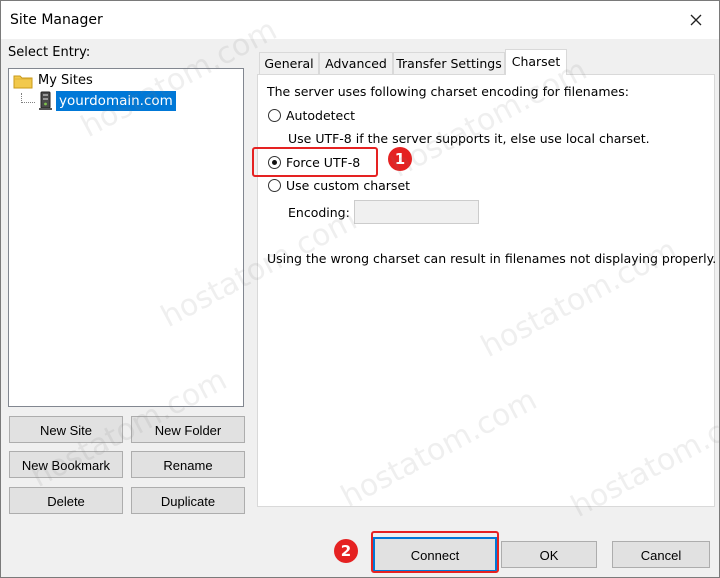 The height and width of the screenshot is (578, 720). Describe the element at coordinates (435, 552) in the screenshot. I see `highlight-connect` at that location.